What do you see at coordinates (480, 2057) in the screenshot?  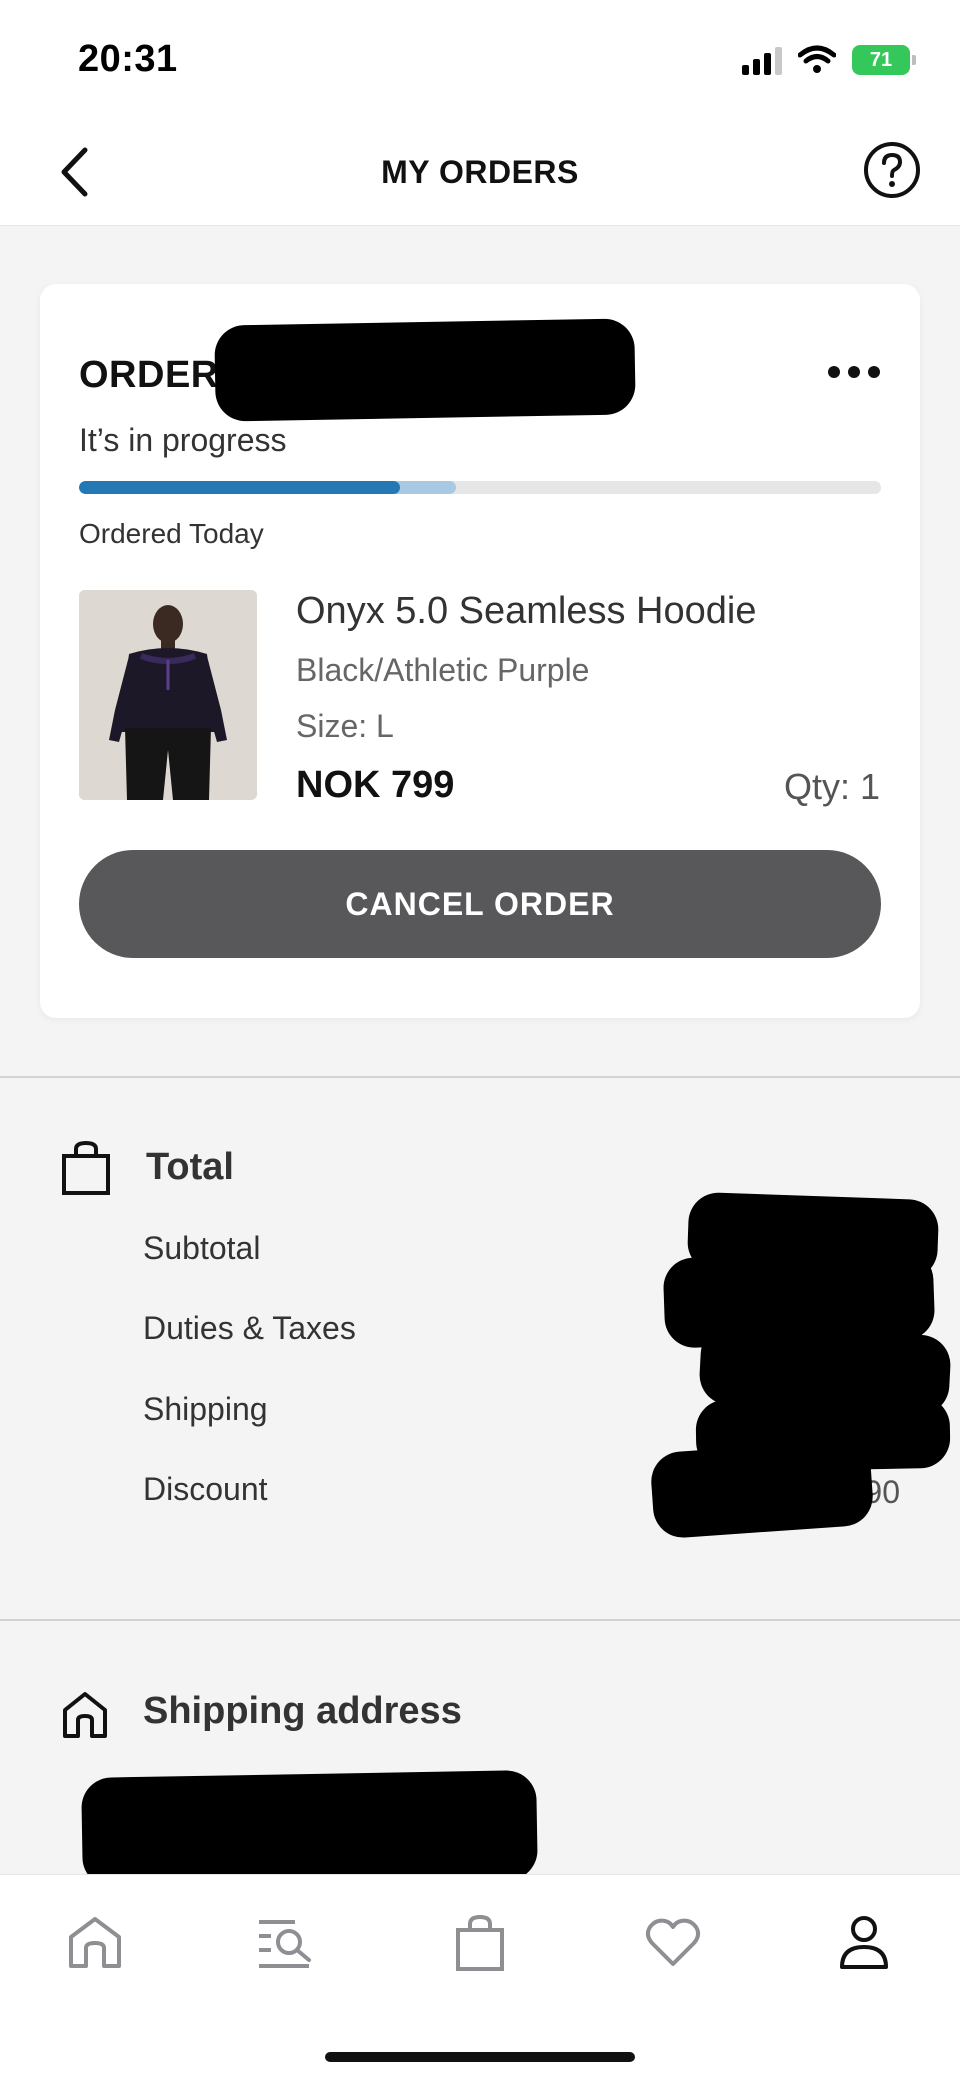 I see `home-indicator` at bounding box center [480, 2057].